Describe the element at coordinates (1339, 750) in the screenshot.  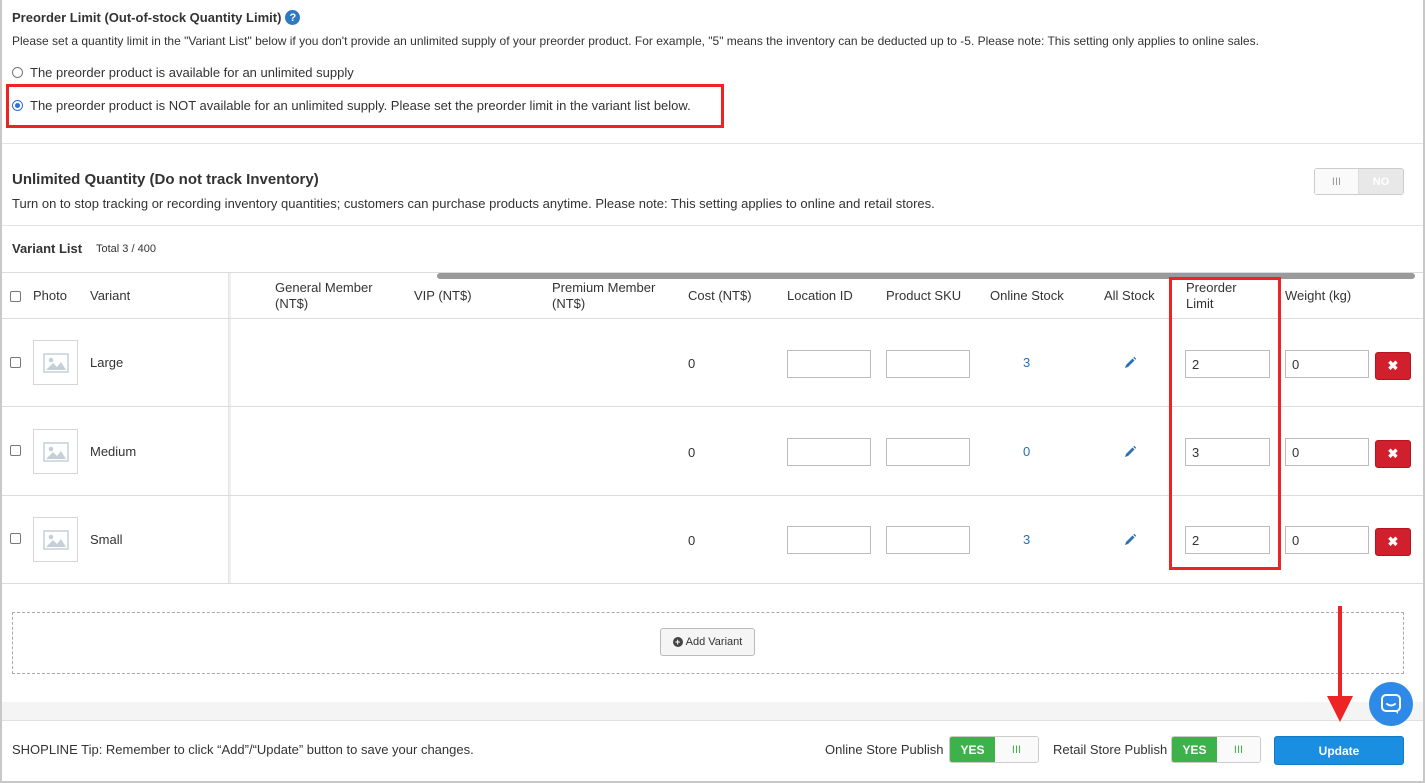
I see `update-button: Update` at that location.